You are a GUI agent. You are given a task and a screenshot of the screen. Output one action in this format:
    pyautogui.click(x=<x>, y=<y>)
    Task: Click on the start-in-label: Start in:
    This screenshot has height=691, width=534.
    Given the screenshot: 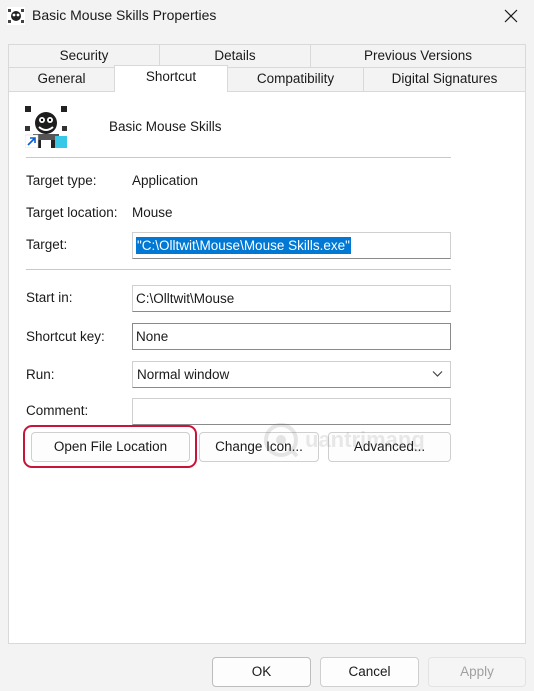 What is the action you would take?
    pyautogui.click(x=49, y=297)
    